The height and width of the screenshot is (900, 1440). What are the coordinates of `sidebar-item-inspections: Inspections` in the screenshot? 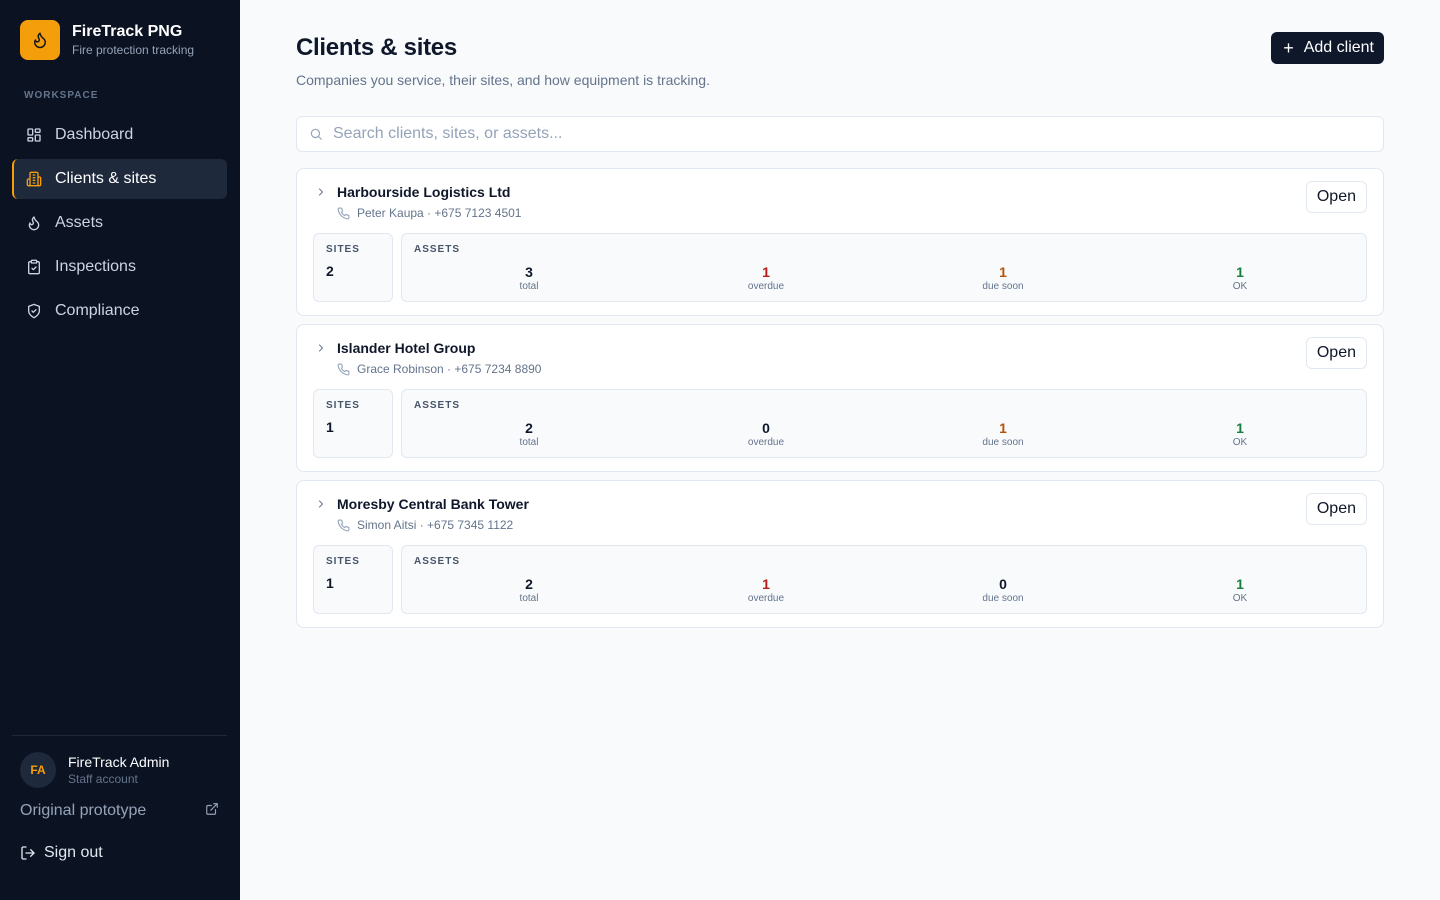 It's located at (119, 267).